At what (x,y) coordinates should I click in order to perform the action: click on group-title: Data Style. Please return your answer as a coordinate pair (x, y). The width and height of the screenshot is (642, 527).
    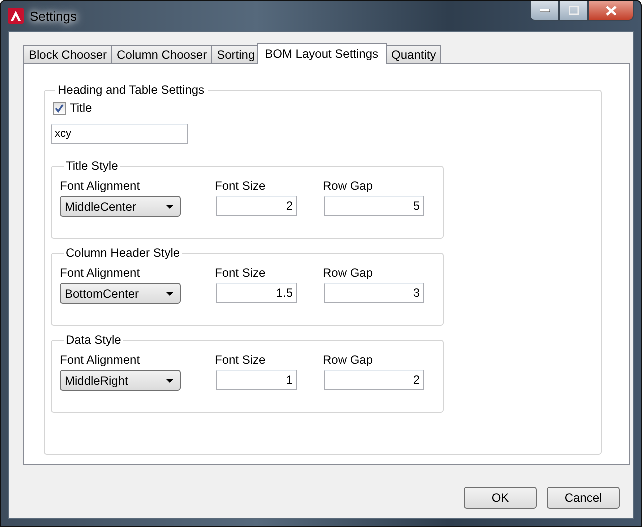
    Looking at the image, I should click on (93, 340).